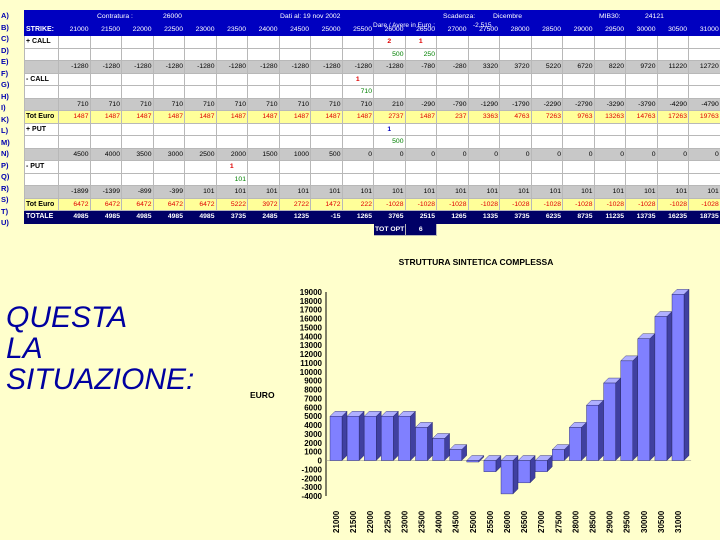 Image resolution: width=720 pixels, height=540 pixels. I want to click on x-tick-label: 23000, so click(404, 521).